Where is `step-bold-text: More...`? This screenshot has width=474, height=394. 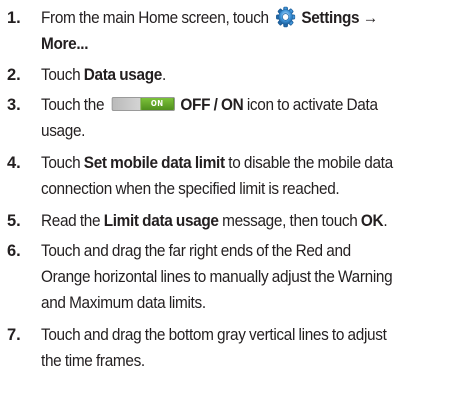
step-bold-text: More... is located at coordinates (65, 44).